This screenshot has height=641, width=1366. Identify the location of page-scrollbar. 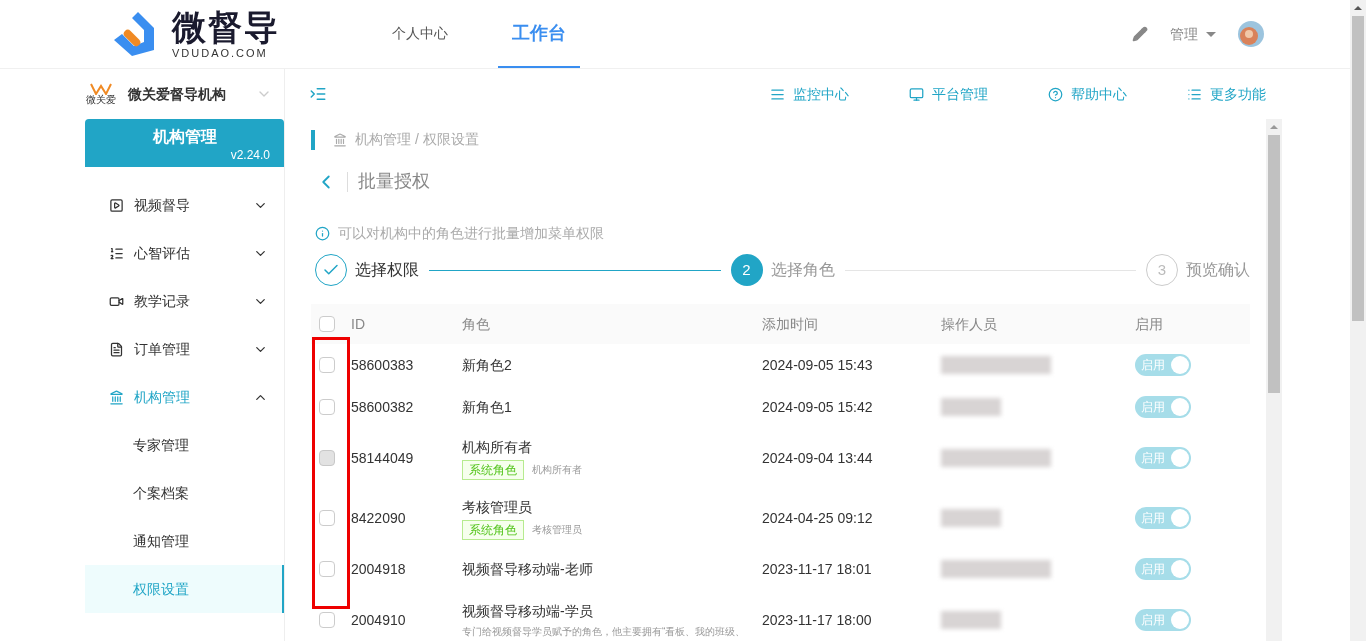
(1358, 320).